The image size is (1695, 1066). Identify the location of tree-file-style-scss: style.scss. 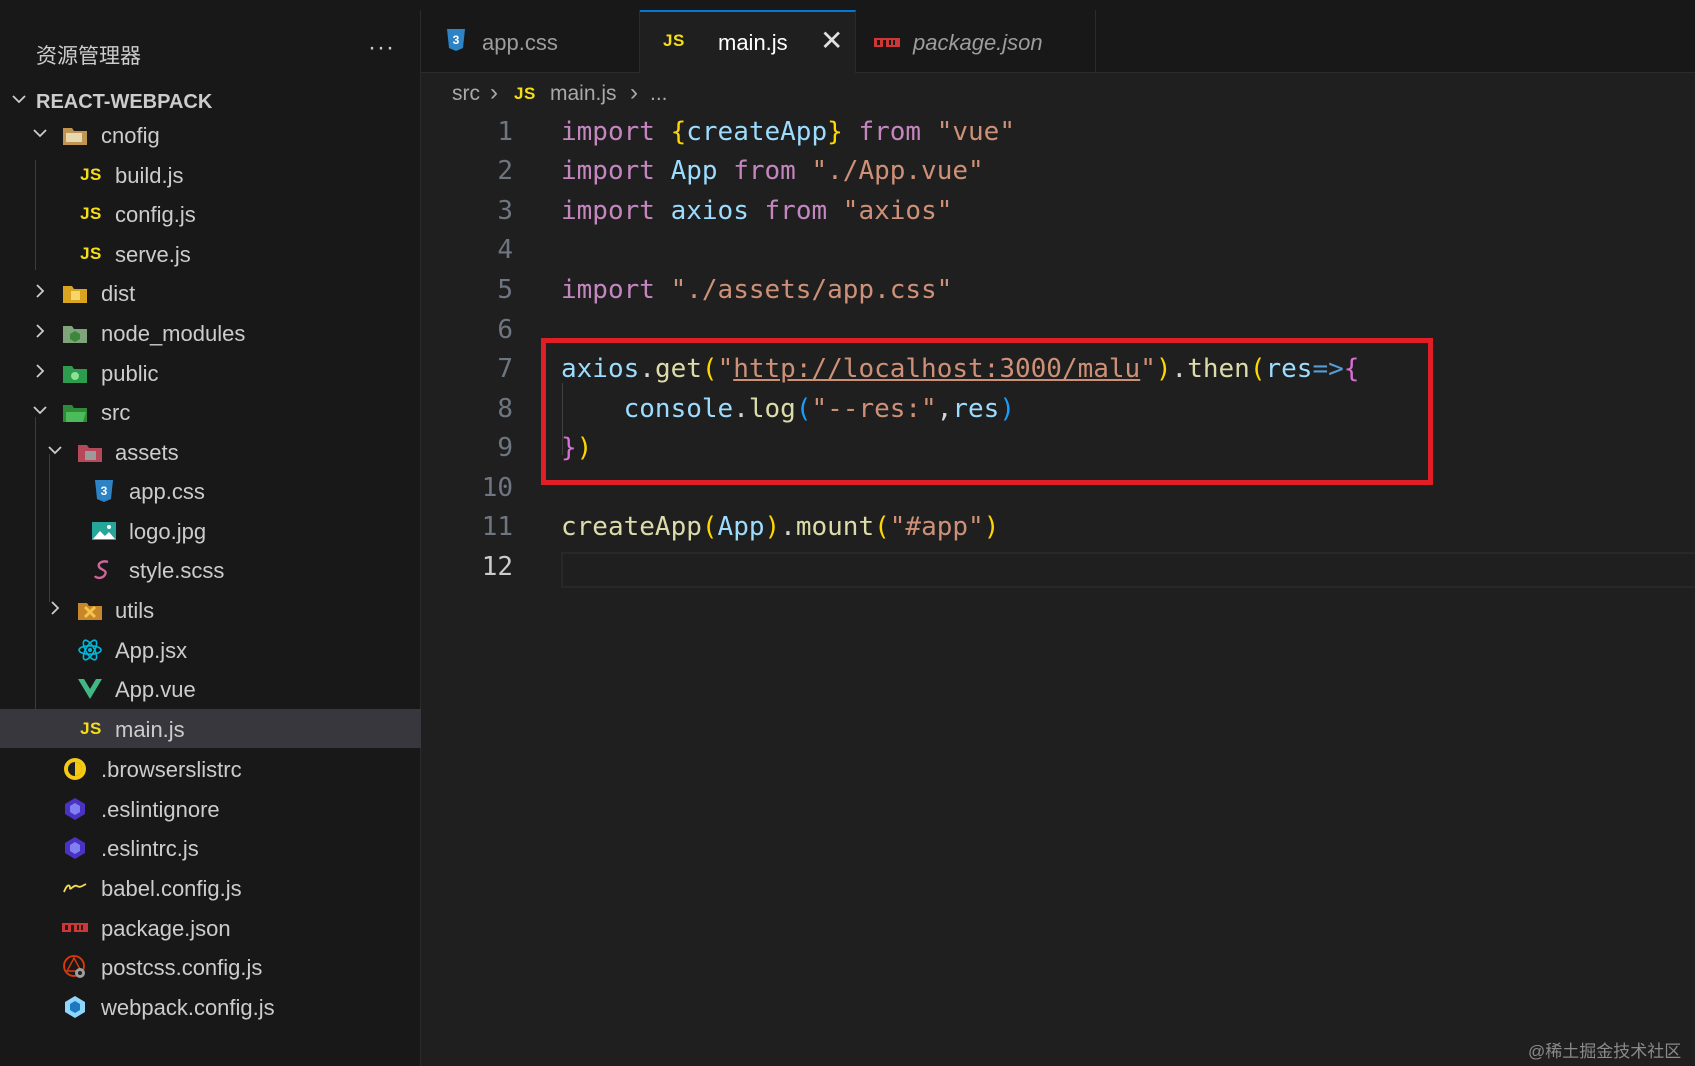
(210, 569).